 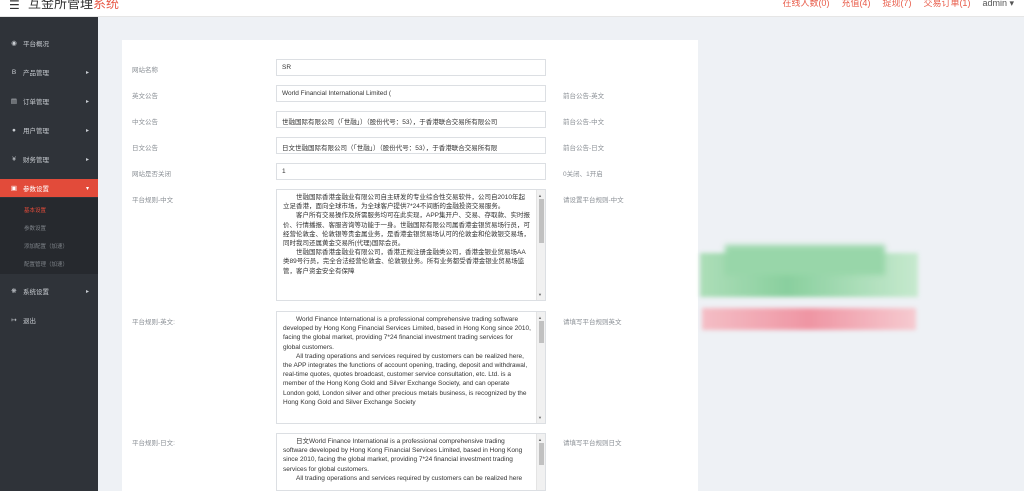 I want to click on rules-jp-hint: 请填写平台规则日文, so click(x=592, y=443).